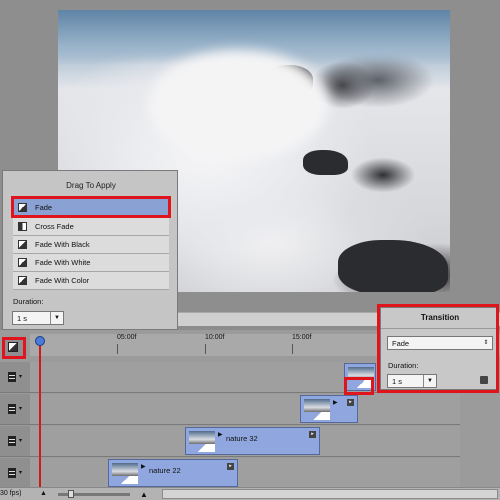 Image resolution: width=500 pixels, height=500 pixels. Describe the element at coordinates (54, 226) in the screenshot. I see `transition-label: Cross Fade` at that location.